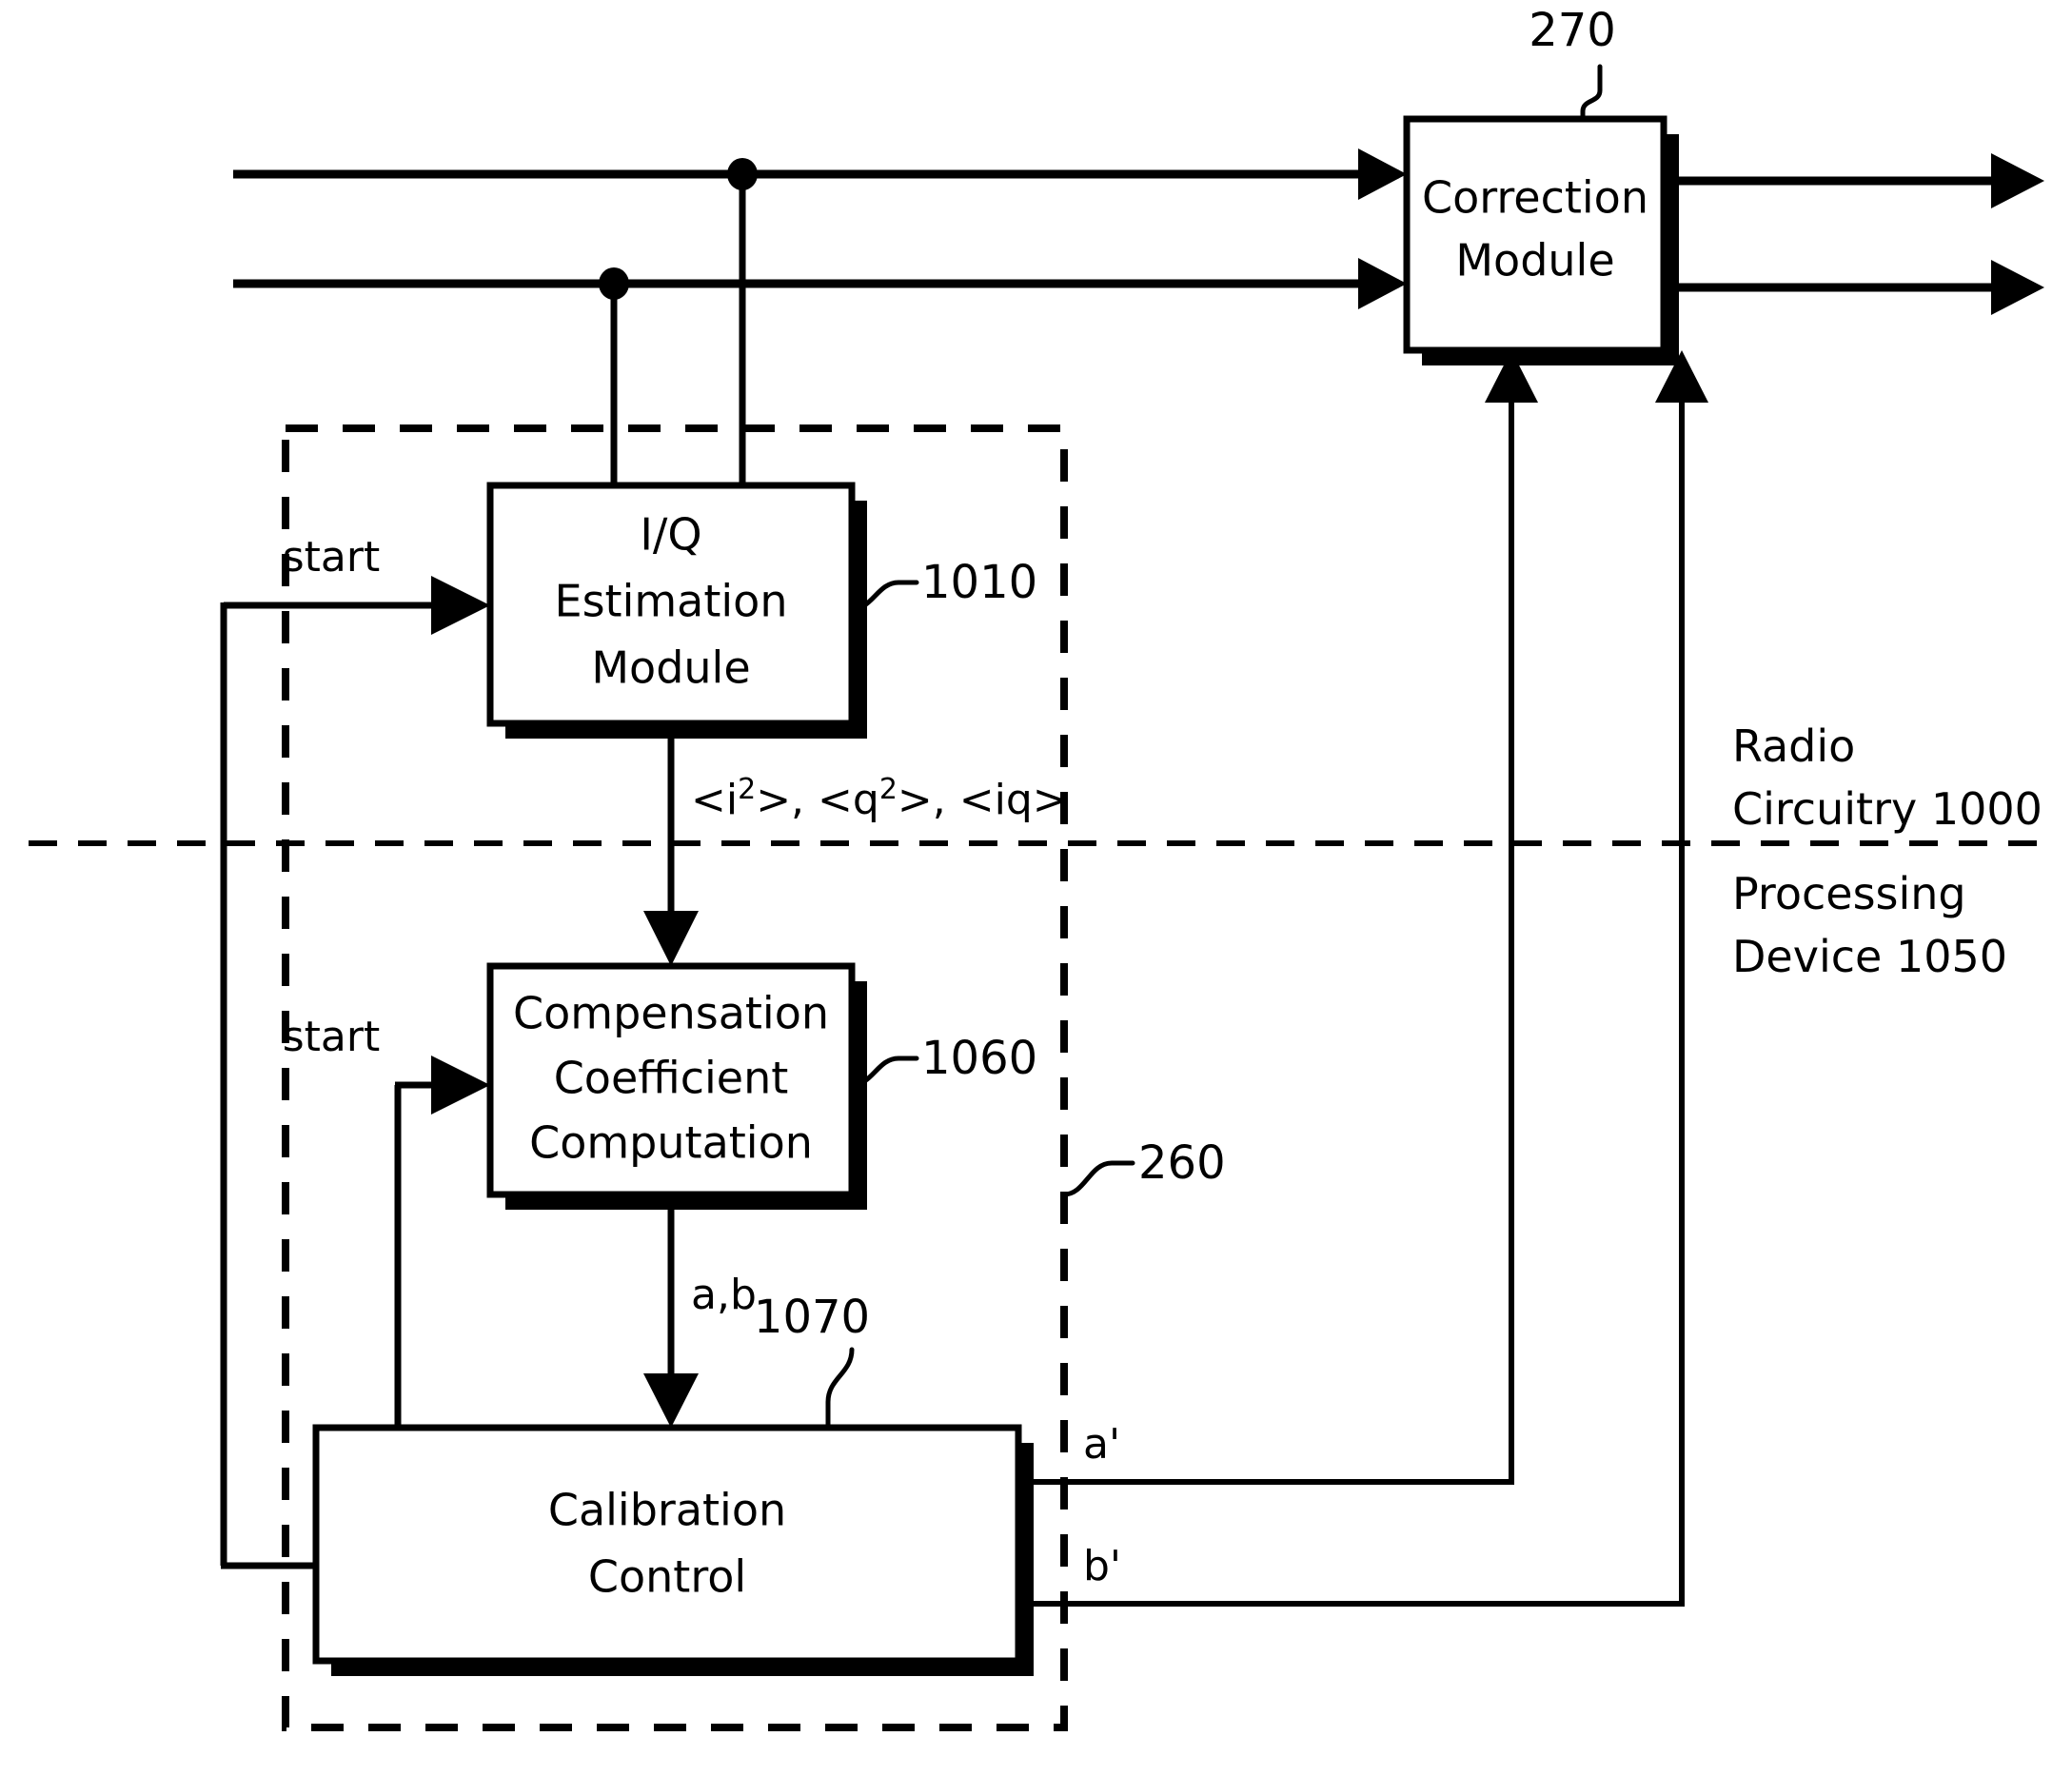 This screenshot has height=1776, width=2072. Describe the element at coordinates (1382, 174) in the screenshot. I see `input-bus-upper-arrowhead` at that location.